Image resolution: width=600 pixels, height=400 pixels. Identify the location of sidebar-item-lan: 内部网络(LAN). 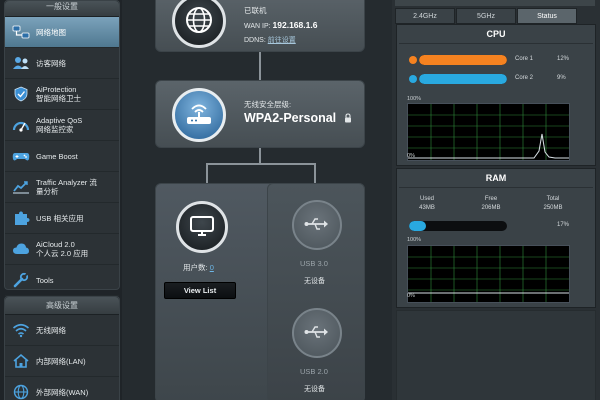
(62, 361).